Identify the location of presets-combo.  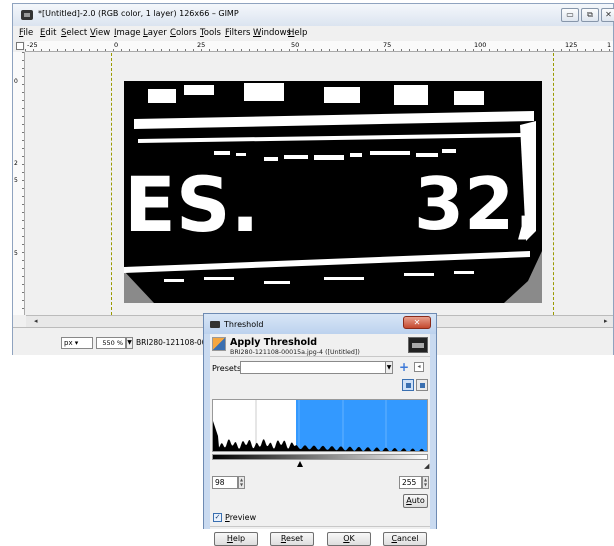
(316, 367).